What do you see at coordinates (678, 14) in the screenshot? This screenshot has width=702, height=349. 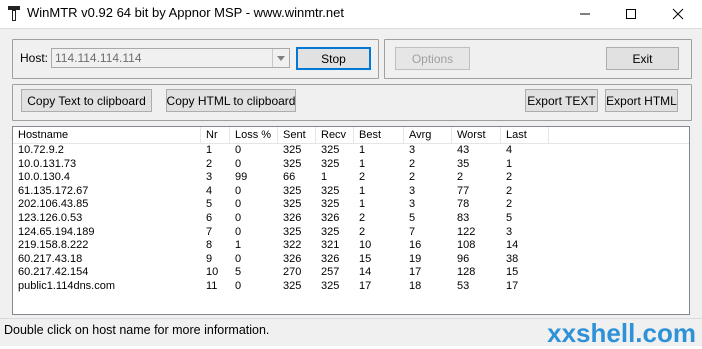 I see `close-button` at bounding box center [678, 14].